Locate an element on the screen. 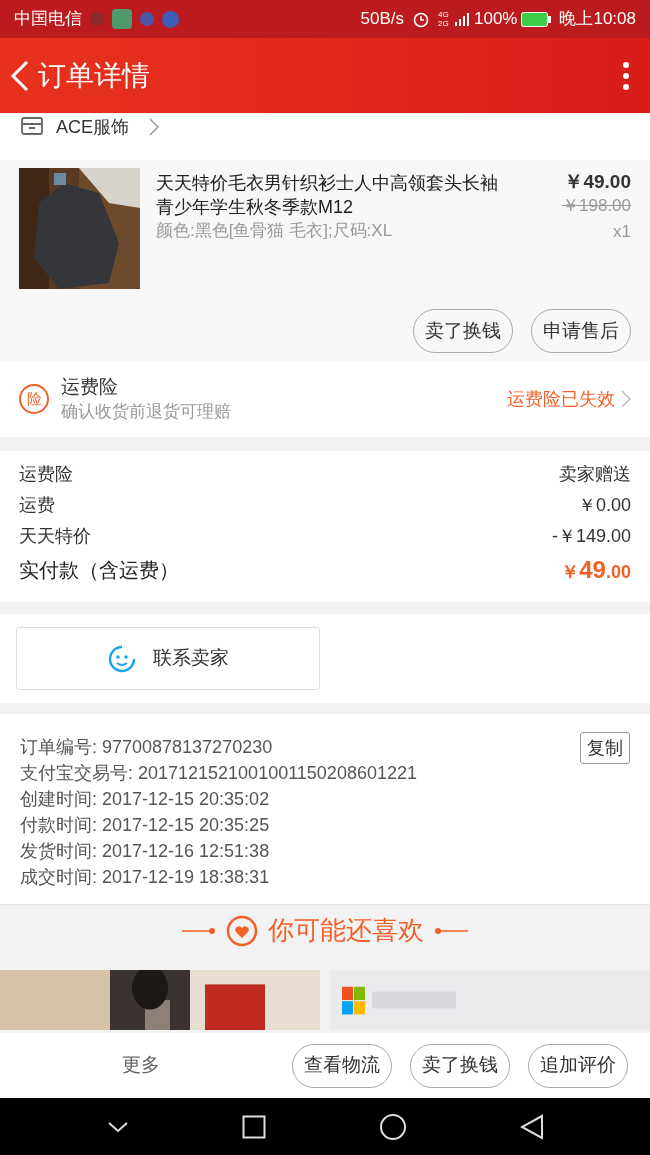 The image size is (650, 1155). fee-label: 天天特价 is located at coordinates (55, 536).